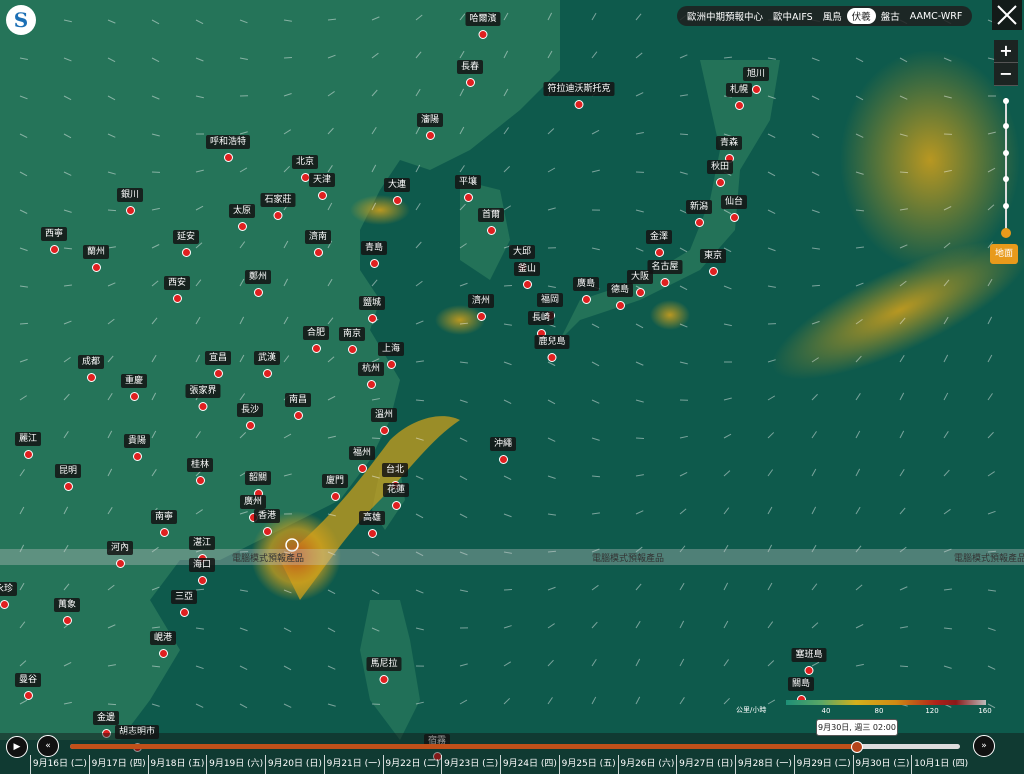  I want to click on city-marker: 太原, so click(242, 217).